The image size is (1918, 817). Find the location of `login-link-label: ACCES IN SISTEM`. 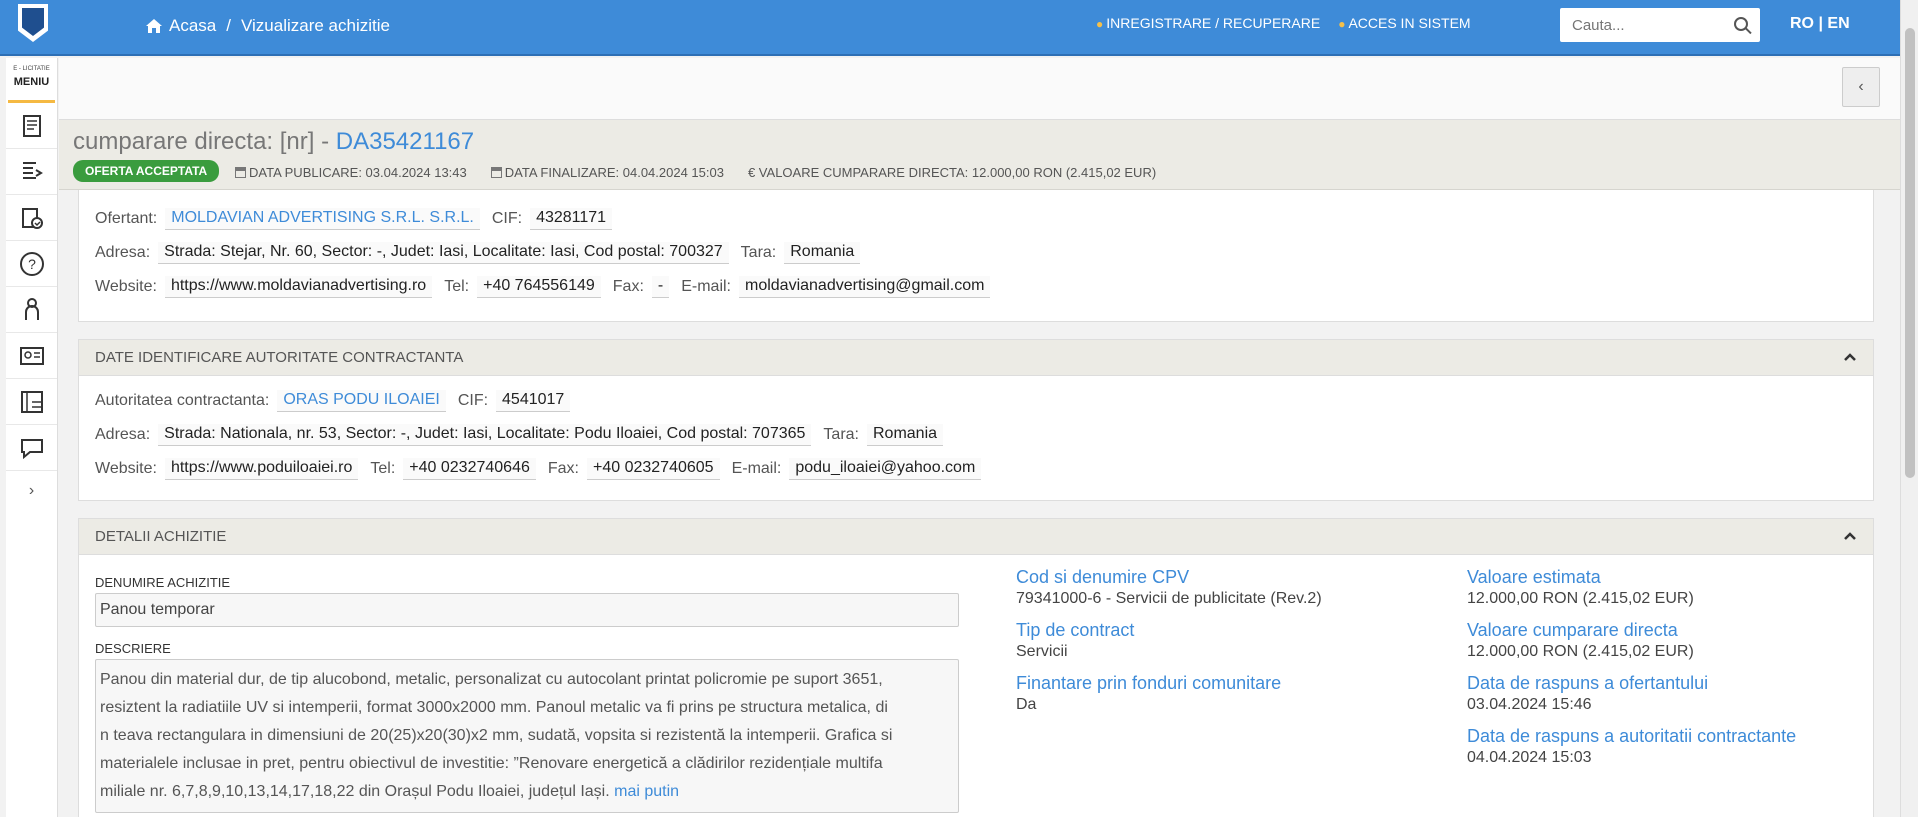

login-link-label: ACCES IN SISTEM is located at coordinates (1409, 23).